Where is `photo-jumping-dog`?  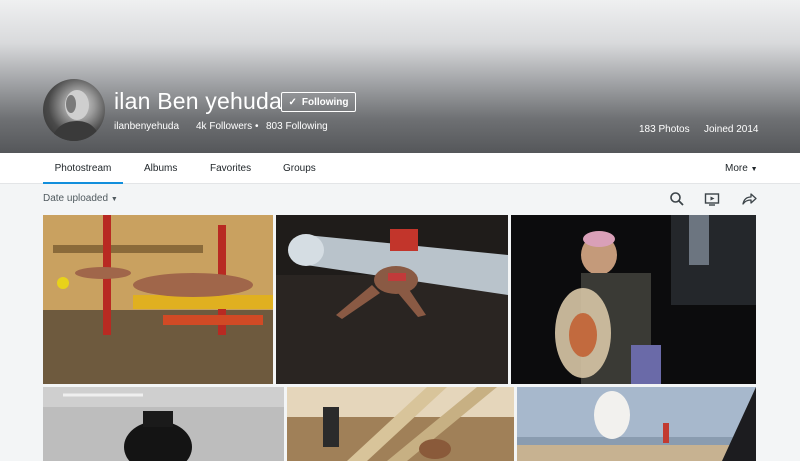 photo-jumping-dog is located at coordinates (636, 424).